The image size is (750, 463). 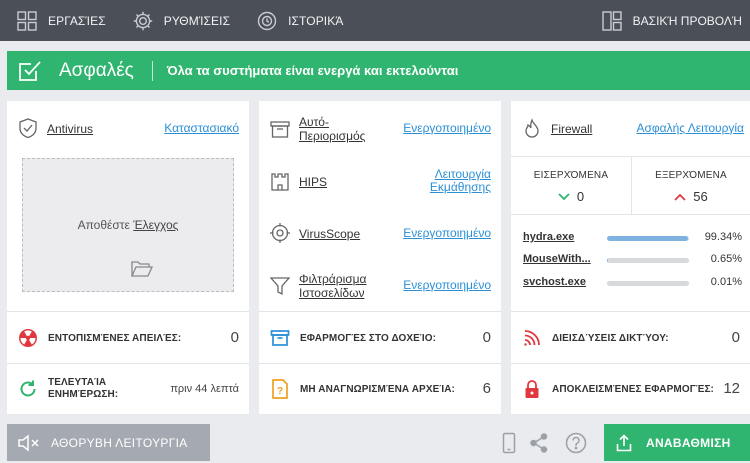 I want to click on web-filtering-line2: Ιστοσελίδων, so click(x=332, y=293).